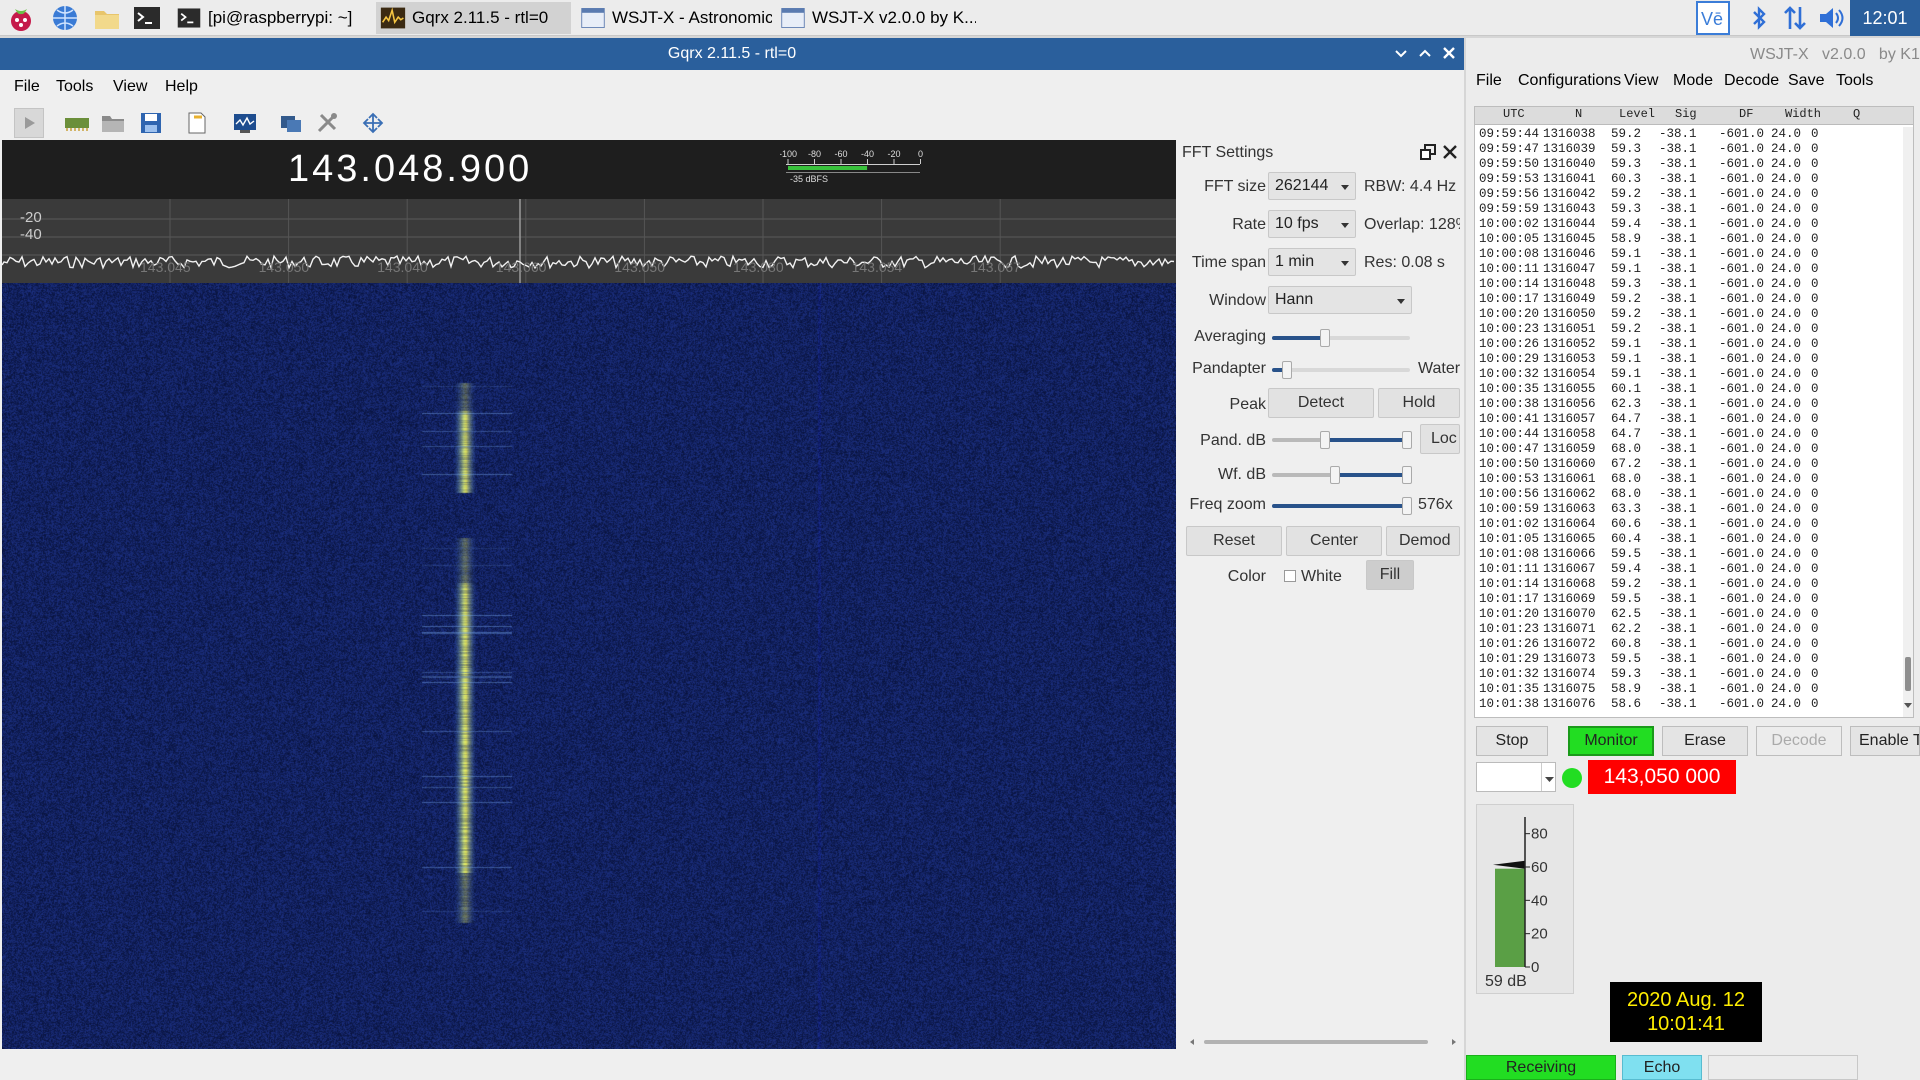  I want to click on center-button: Center, so click(1334, 541).